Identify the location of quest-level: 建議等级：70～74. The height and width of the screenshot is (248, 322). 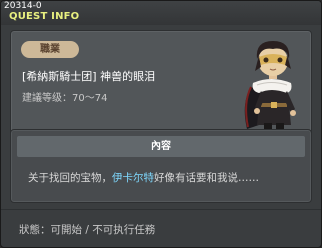
(64, 98).